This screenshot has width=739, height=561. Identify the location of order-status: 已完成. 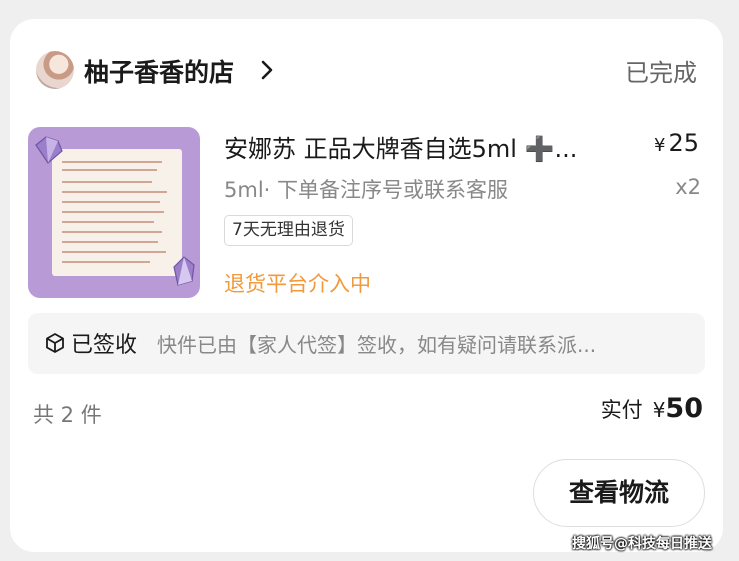
(661, 73).